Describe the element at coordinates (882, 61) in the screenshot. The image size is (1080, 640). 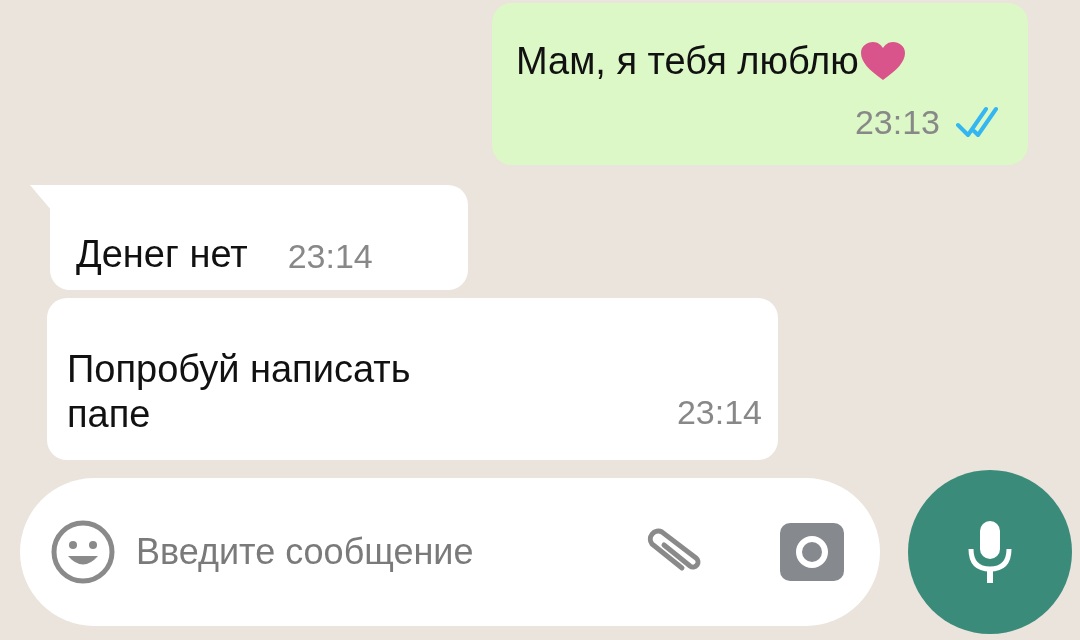
I see `heart-icon` at that location.